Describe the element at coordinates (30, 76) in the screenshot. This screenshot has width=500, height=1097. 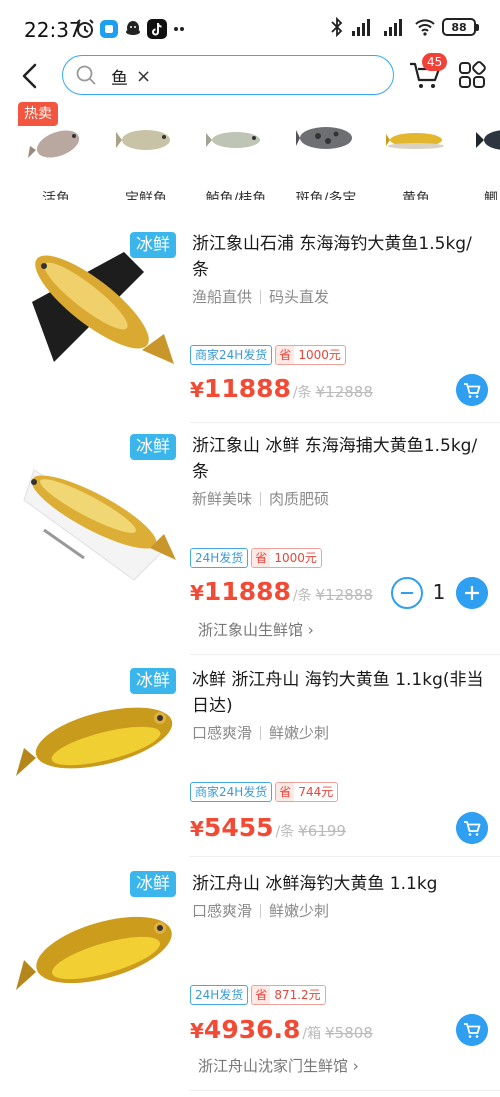
I see `back-arrow-icon` at that location.